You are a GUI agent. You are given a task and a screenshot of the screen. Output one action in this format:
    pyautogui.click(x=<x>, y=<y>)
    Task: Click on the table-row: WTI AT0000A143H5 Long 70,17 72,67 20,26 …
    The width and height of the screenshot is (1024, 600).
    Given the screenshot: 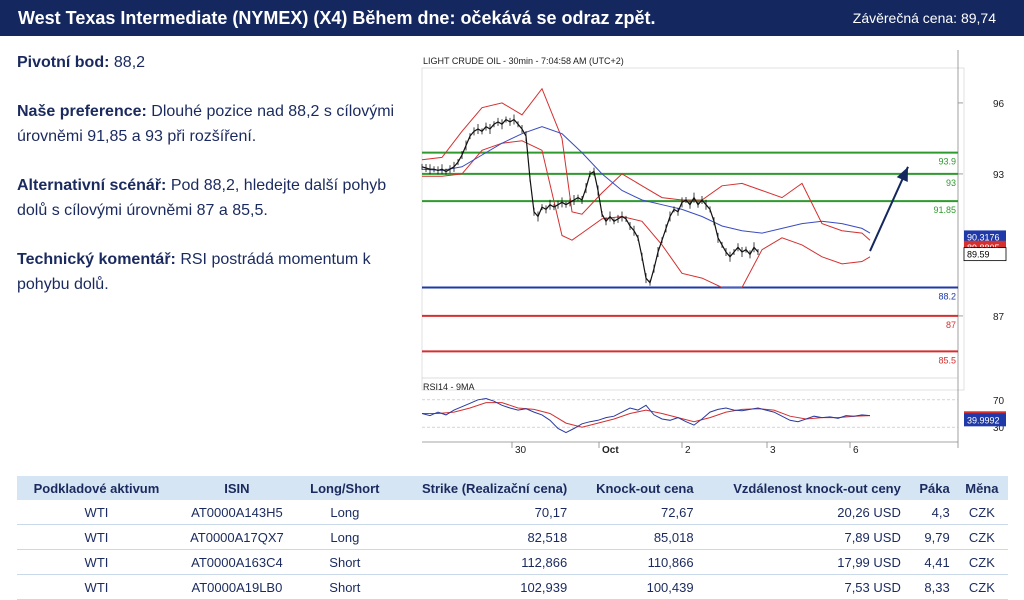 What is the action you would take?
    pyautogui.click(x=512, y=512)
    